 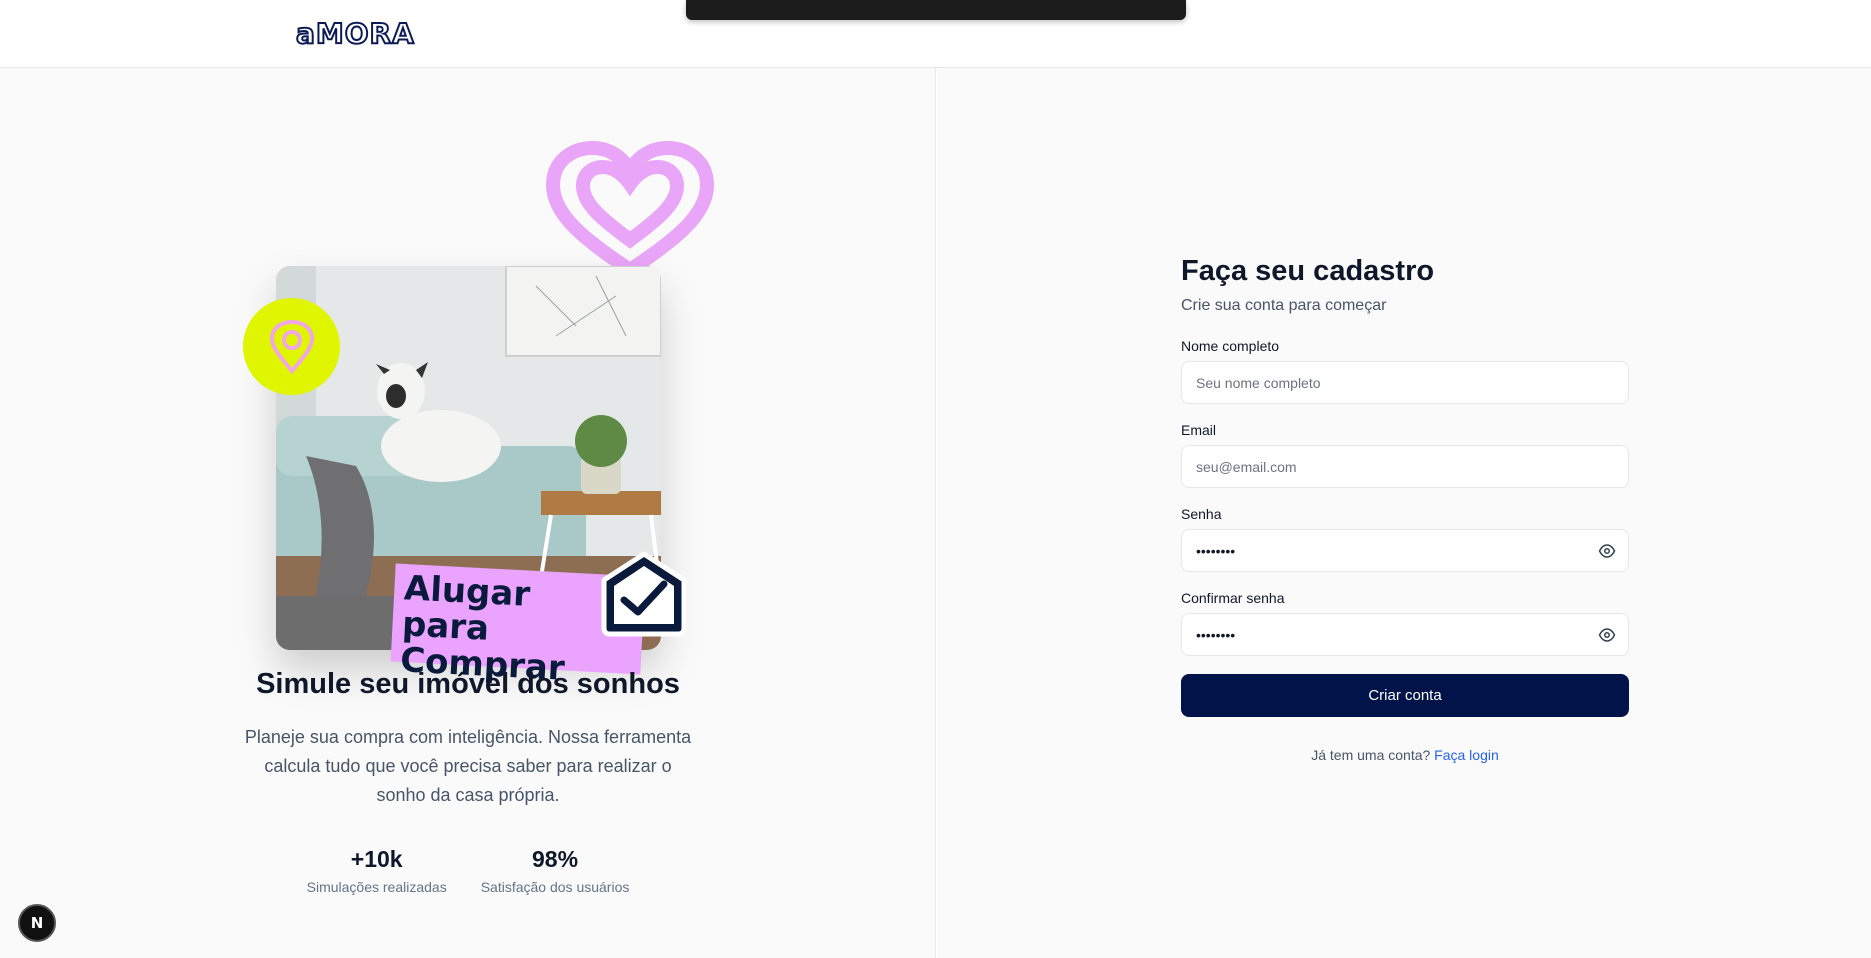 I want to click on email-input, so click(x=1405, y=466).